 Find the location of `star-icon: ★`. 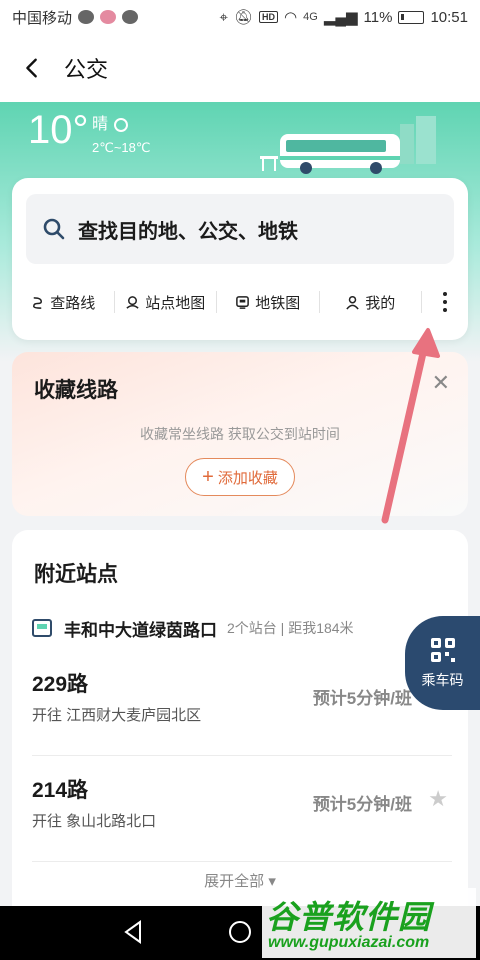

star-icon: ★ is located at coordinates (438, 799).